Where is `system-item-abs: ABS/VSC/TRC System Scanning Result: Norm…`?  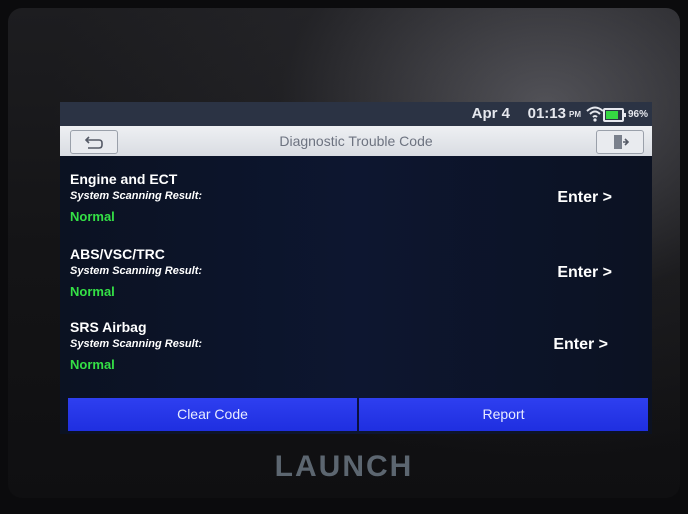 system-item-abs: ABS/VSC/TRC System Scanning Result: Norm… is located at coordinates (355, 281).